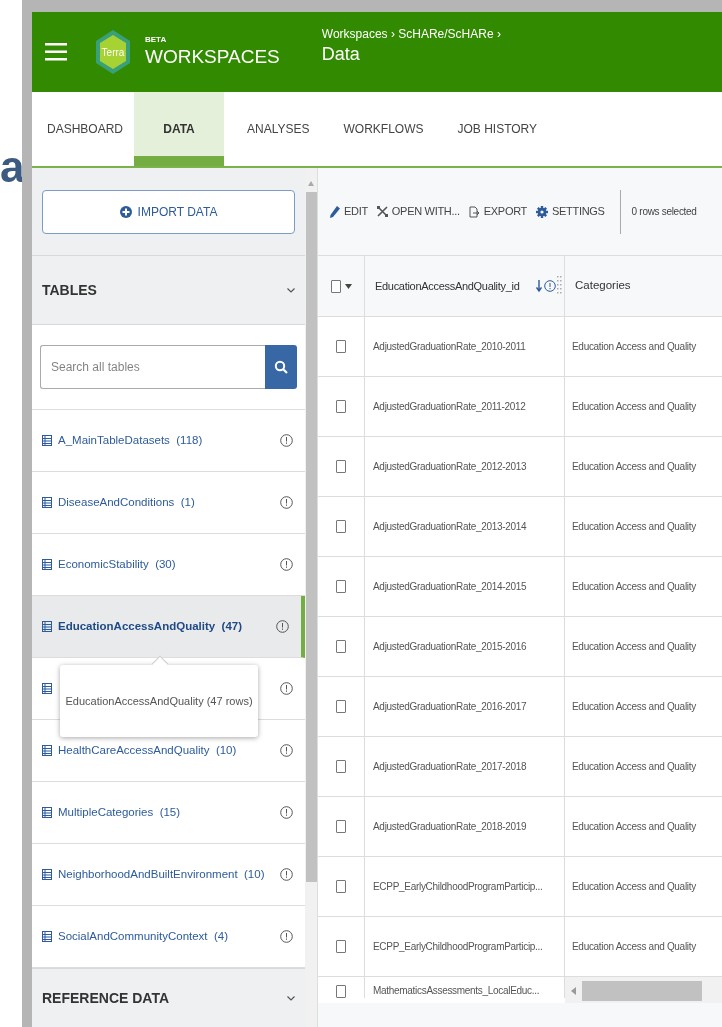 This screenshot has height=1027, width=722. I want to click on table-cell: AdjustedGraduationRate_2011-2012, so click(449, 406).